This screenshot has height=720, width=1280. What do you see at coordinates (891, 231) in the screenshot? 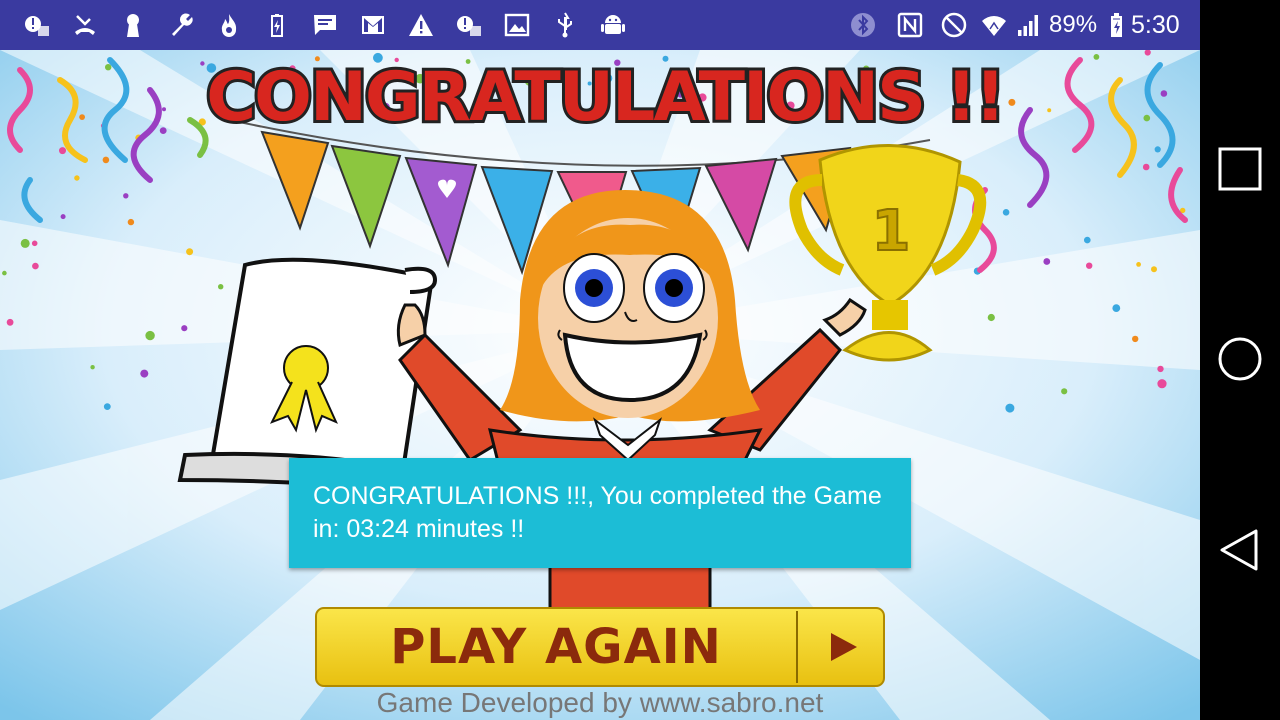
I see `trophy-number: 1` at bounding box center [891, 231].